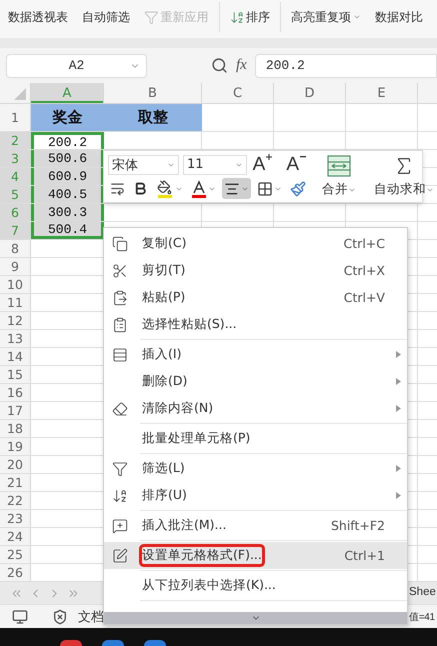  Describe the element at coordinates (339, 189) in the screenshot. I see `merge-button: 合并` at that location.